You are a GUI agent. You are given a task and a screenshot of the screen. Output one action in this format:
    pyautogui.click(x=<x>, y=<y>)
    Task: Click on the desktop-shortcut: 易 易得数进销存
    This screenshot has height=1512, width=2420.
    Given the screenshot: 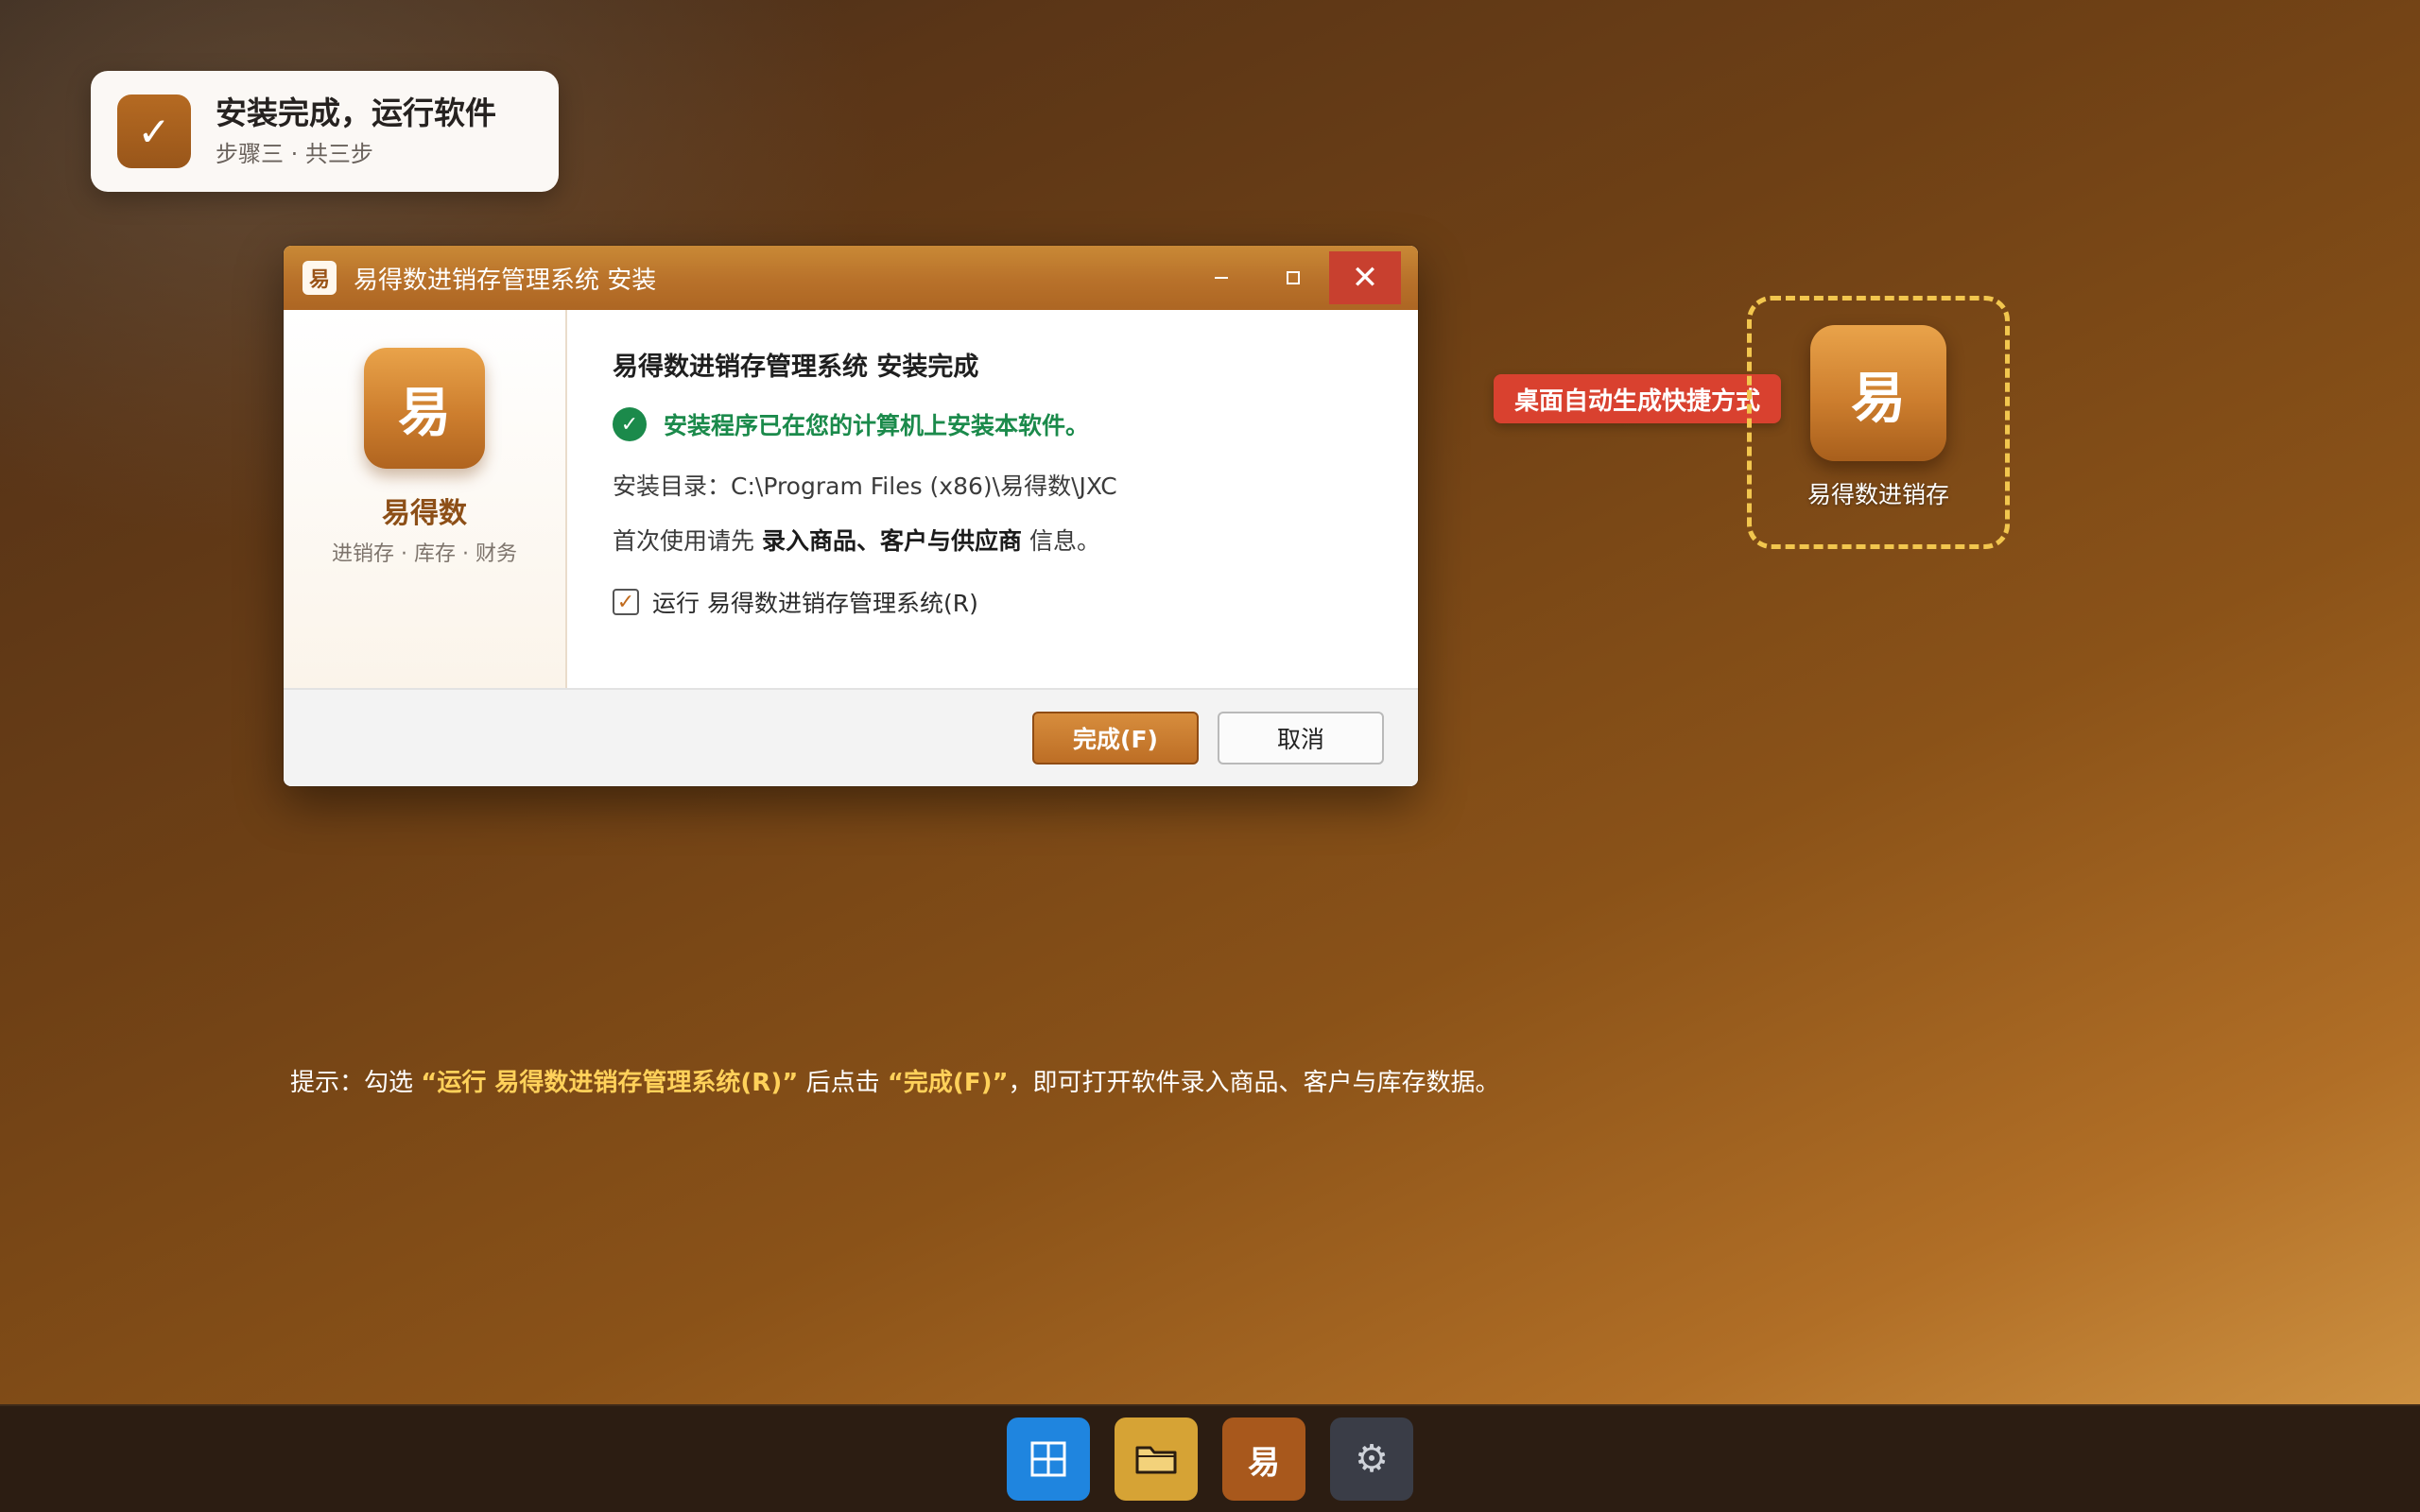 What is the action you would take?
    pyautogui.click(x=1879, y=422)
    